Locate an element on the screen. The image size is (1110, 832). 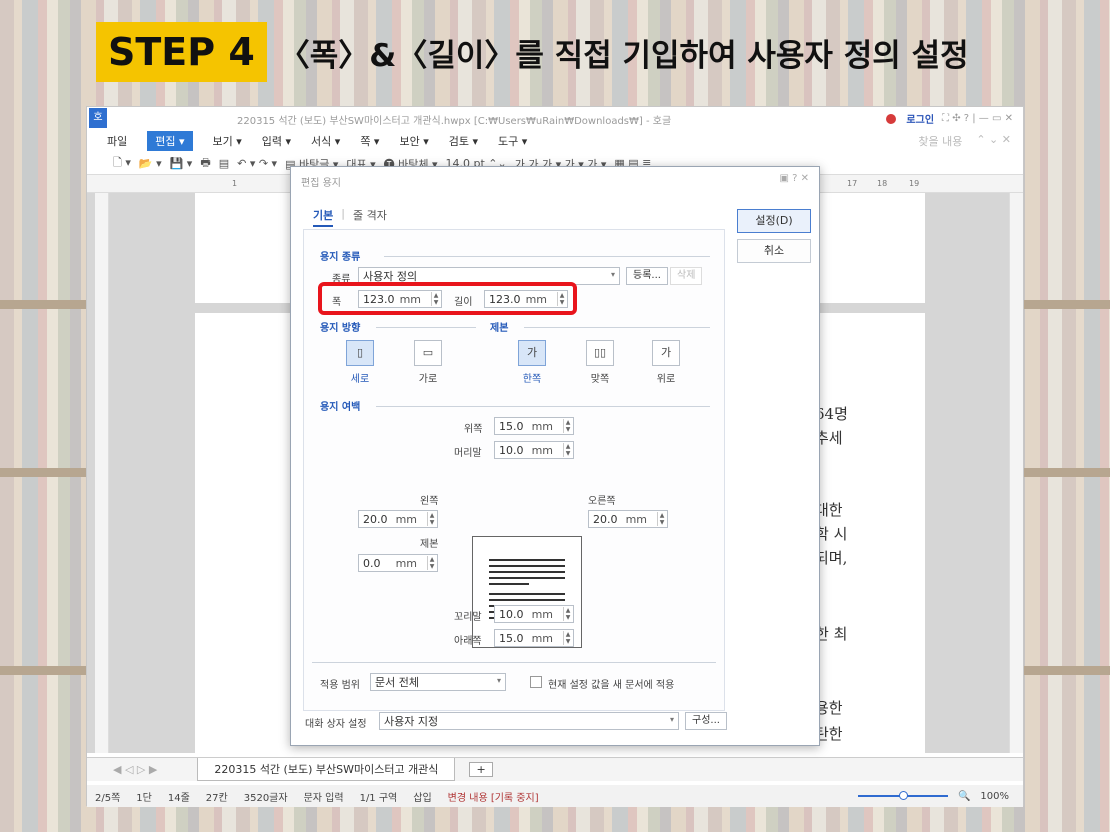
margin-top-input: 15.0 mm ▲ ▼ is located at coordinates (534, 426).